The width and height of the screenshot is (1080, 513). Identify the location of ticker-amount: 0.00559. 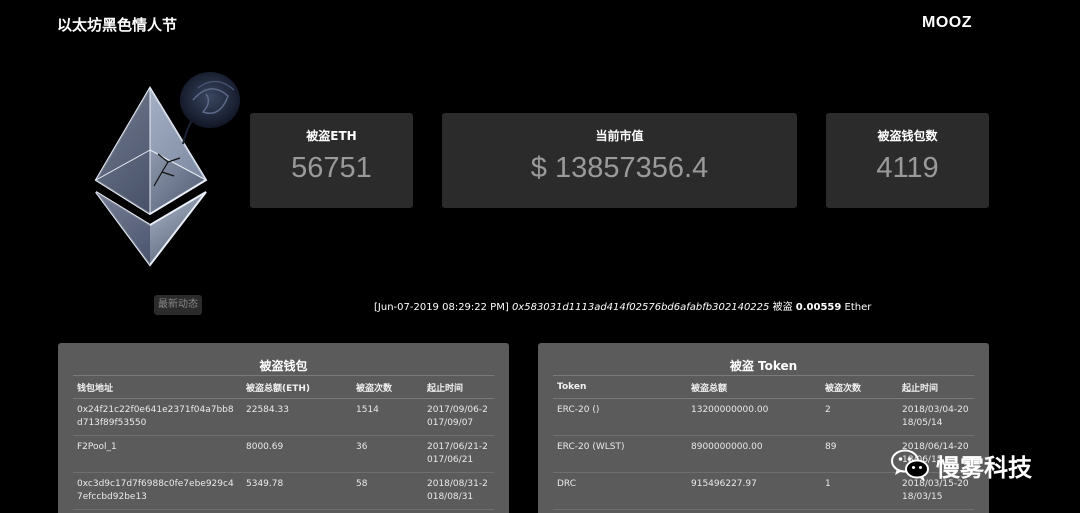
(818, 307).